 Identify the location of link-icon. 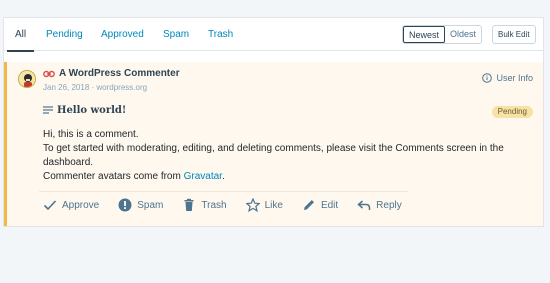
(49, 73).